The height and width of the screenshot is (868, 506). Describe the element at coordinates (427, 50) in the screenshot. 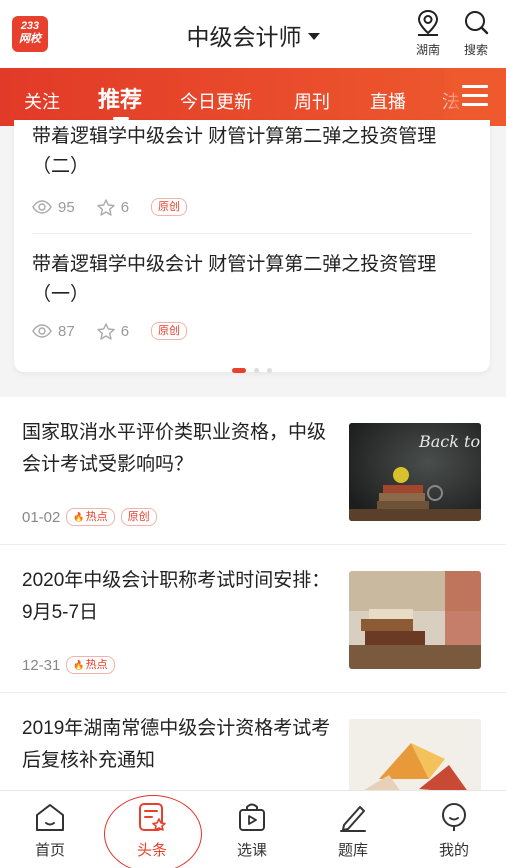

I see `location-label: 湖南` at that location.